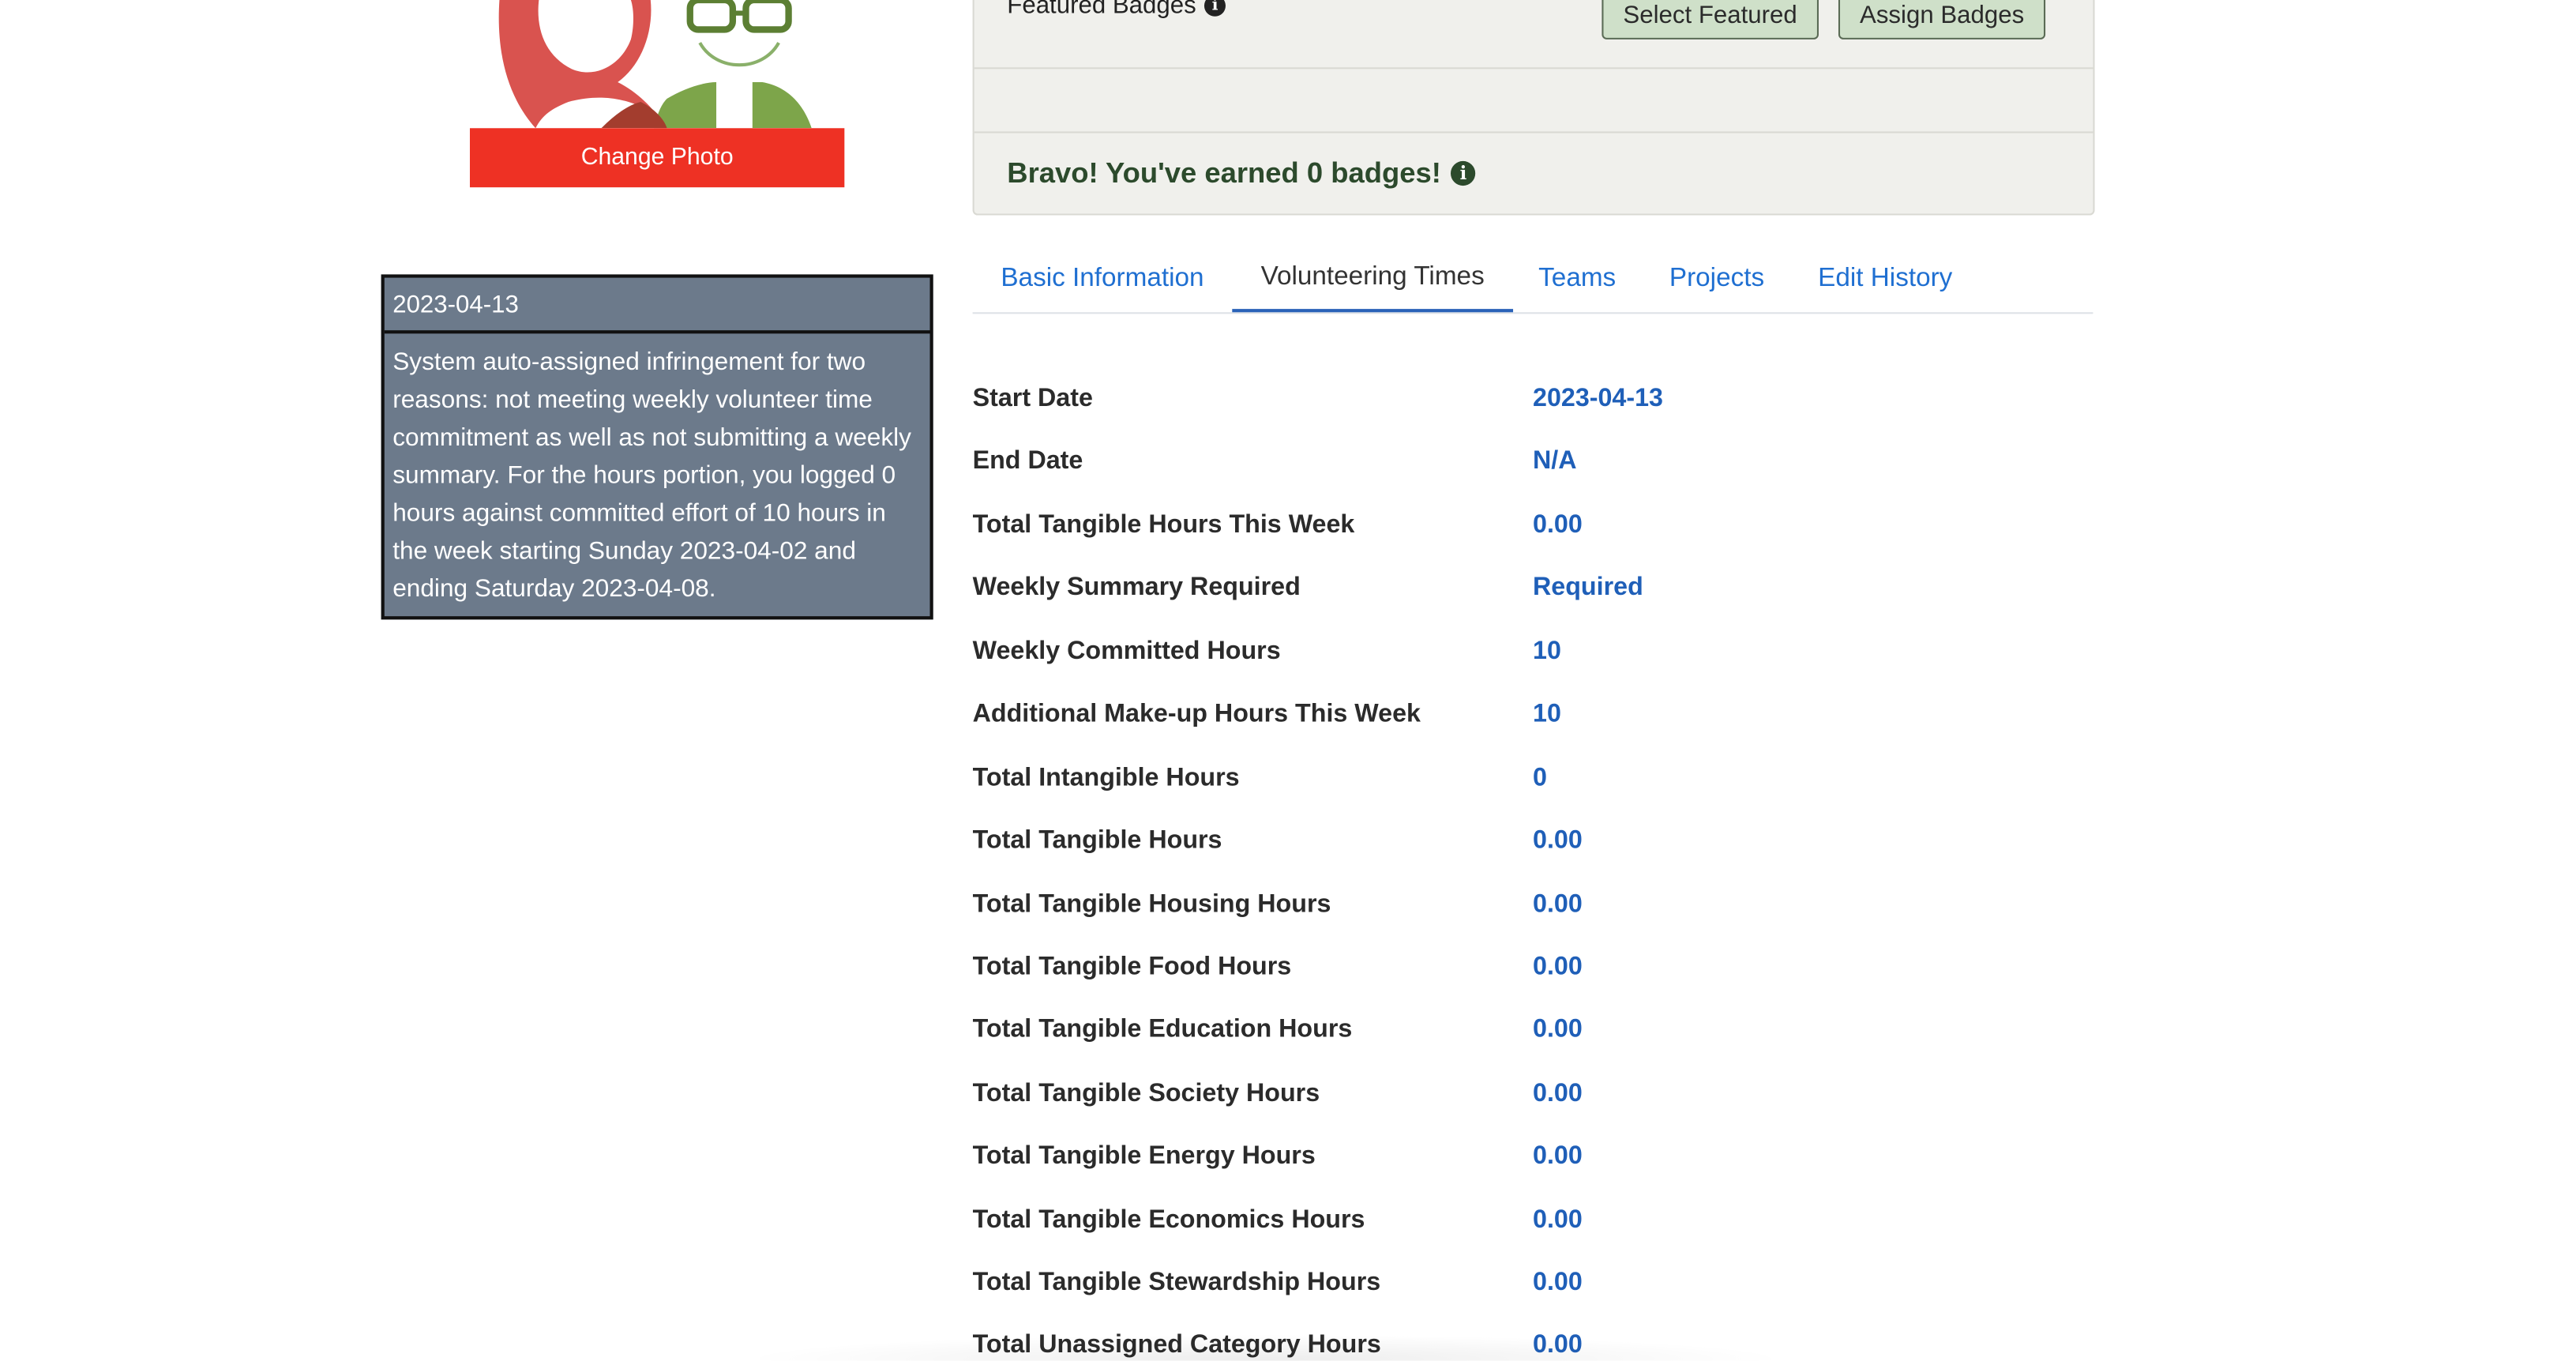 This screenshot has height=1361, width=2576. I want to click on detail-label: Total Unassigned Category Hours, so click(1176, 1345).